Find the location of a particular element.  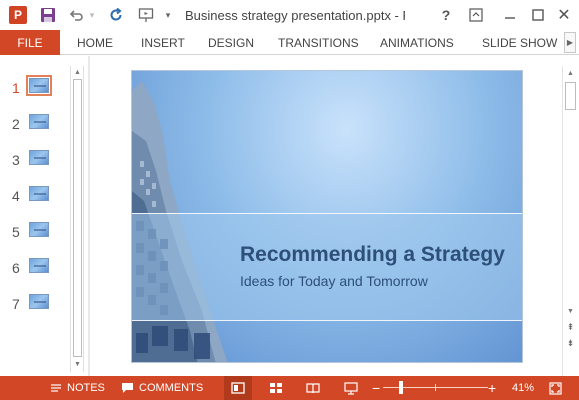

tab-transitions: TRANSITIONS is located at coordinates (318, 42).